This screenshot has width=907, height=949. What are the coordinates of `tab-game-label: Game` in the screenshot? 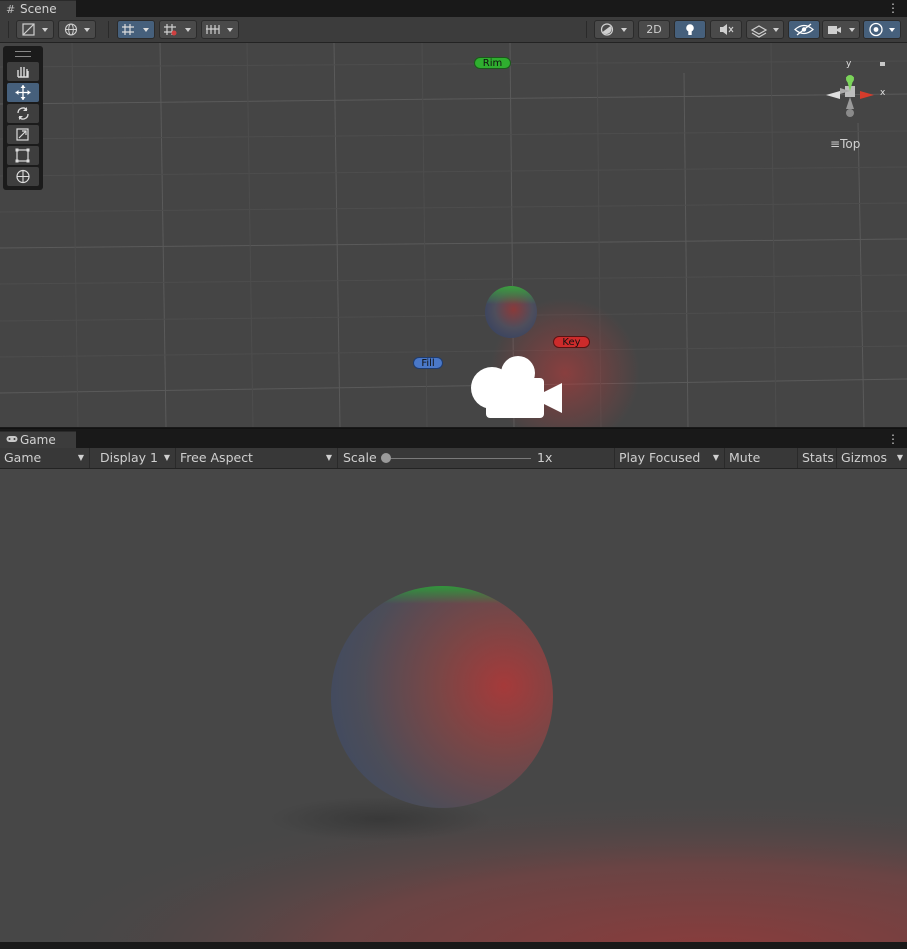 It's located at (38, 440).